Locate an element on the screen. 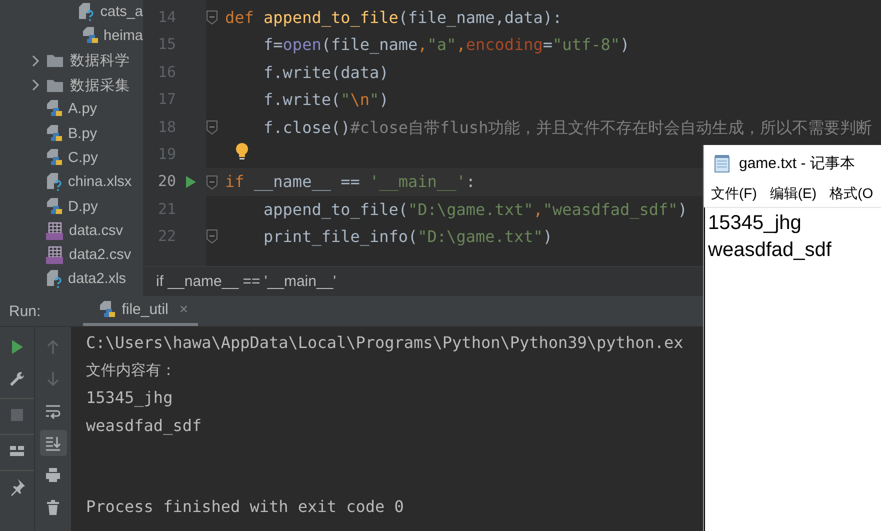 Image resolution: width=881 pixels, height=531 pixels. wrench-icon is located at coordinates (17, 379).